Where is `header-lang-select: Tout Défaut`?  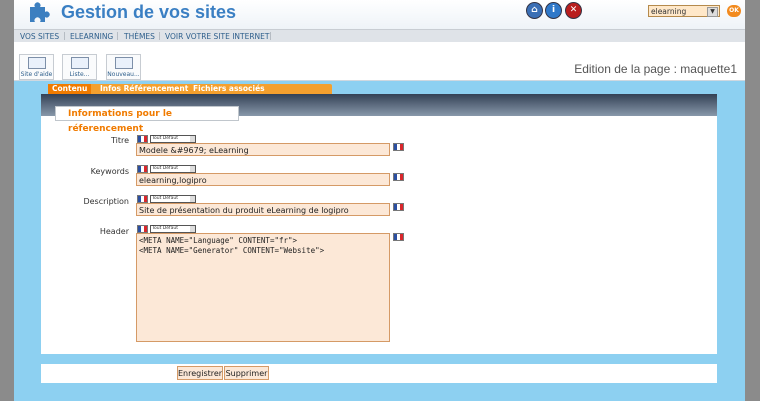 header-lang-select: Tout Défaut is located at coordinates (173, 229).